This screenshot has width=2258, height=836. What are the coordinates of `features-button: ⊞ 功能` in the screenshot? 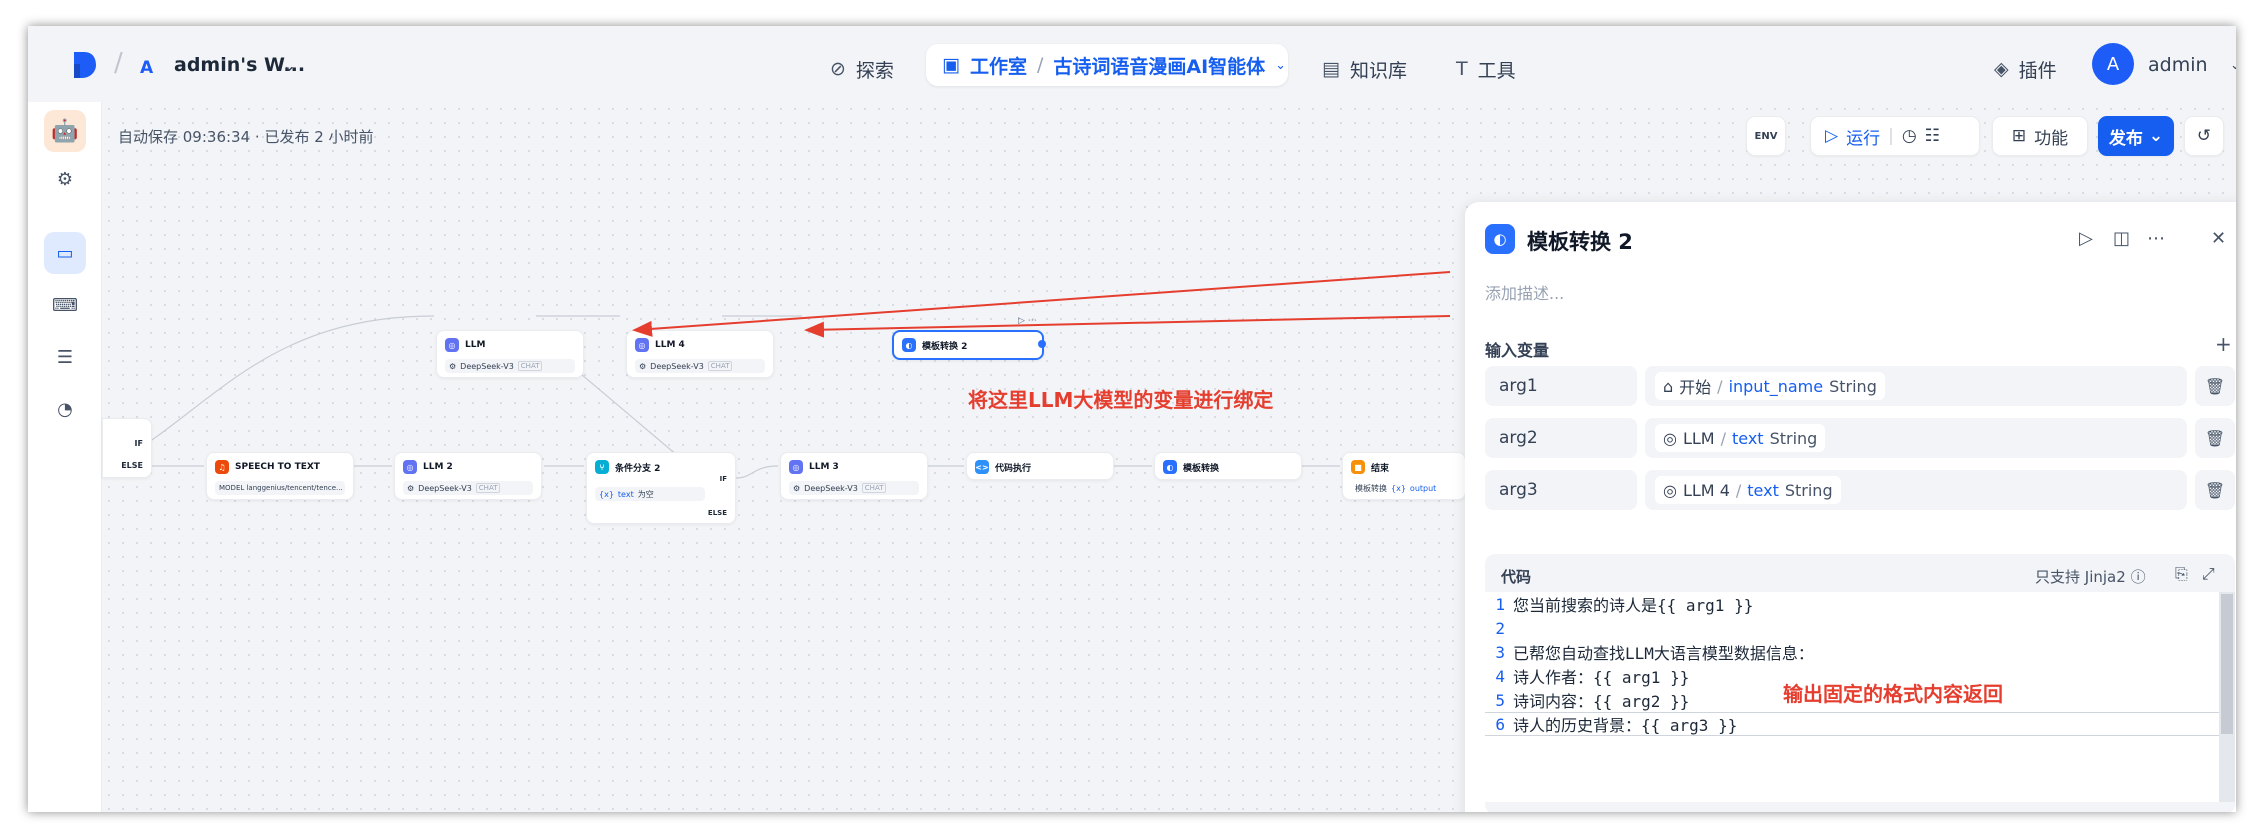 It's located at (2040, 136).